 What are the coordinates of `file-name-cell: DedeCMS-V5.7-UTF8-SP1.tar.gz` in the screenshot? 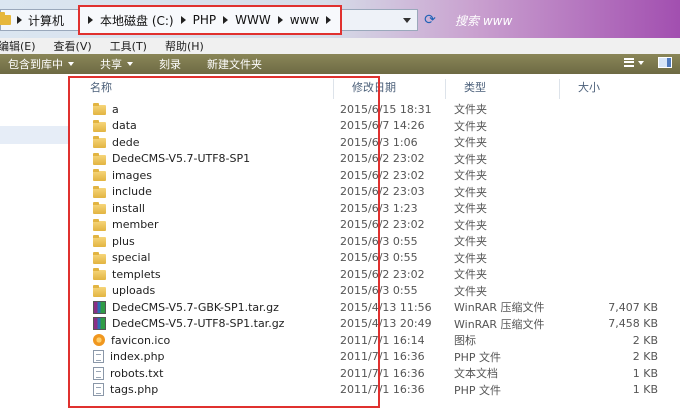 It's located at (203, 324).